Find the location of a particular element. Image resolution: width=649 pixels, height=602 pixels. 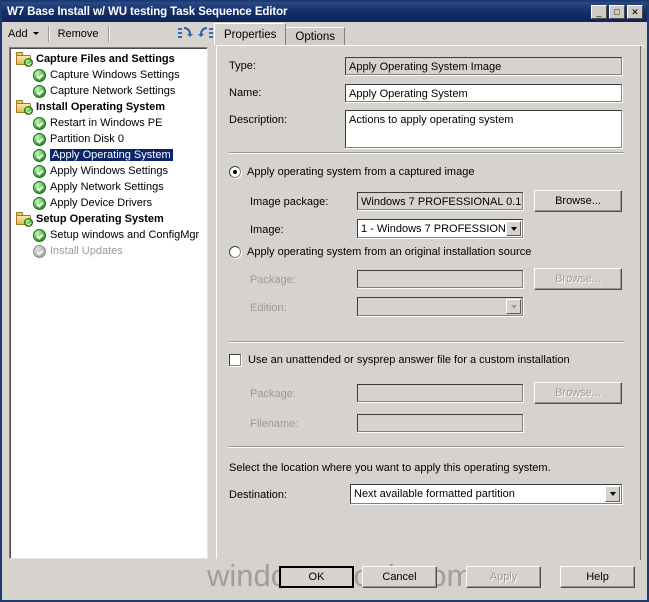

original-source-radio is located at coordinates (235, 252).